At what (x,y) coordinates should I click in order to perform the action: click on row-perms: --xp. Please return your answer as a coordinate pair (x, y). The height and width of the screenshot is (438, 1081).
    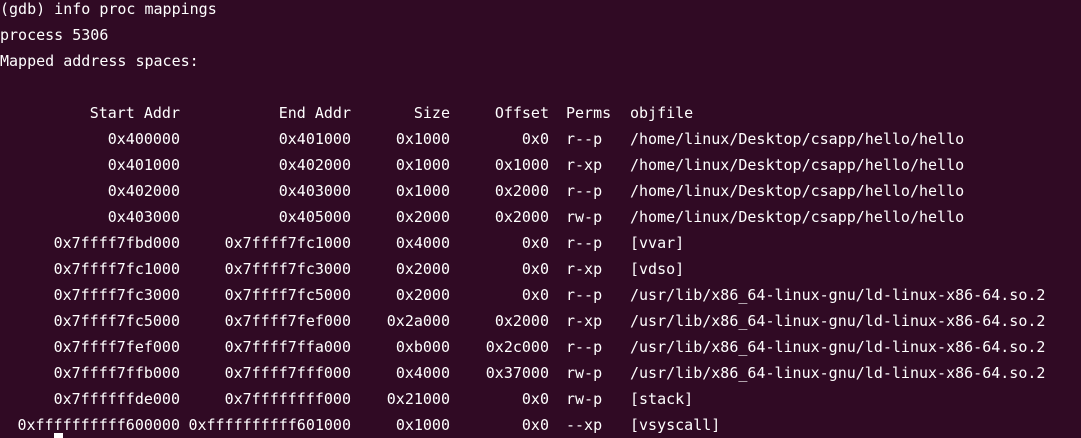
    Looking at the image, I should click on (584, 425).